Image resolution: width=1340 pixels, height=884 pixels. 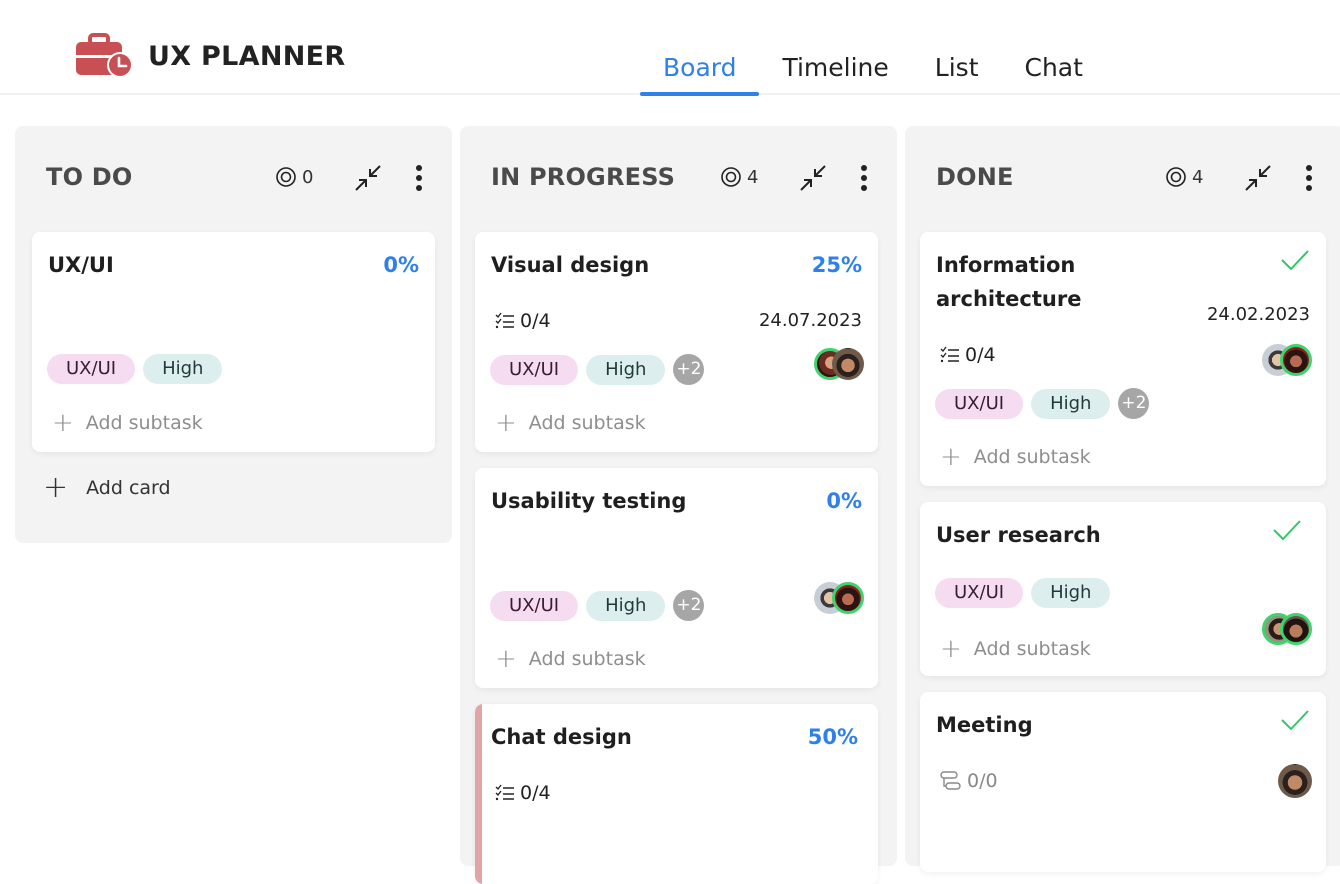 What do you see at coordinates (561, 737) in the screenshot?
I see `card-title: Chat design` at bounding box center [561, 737].